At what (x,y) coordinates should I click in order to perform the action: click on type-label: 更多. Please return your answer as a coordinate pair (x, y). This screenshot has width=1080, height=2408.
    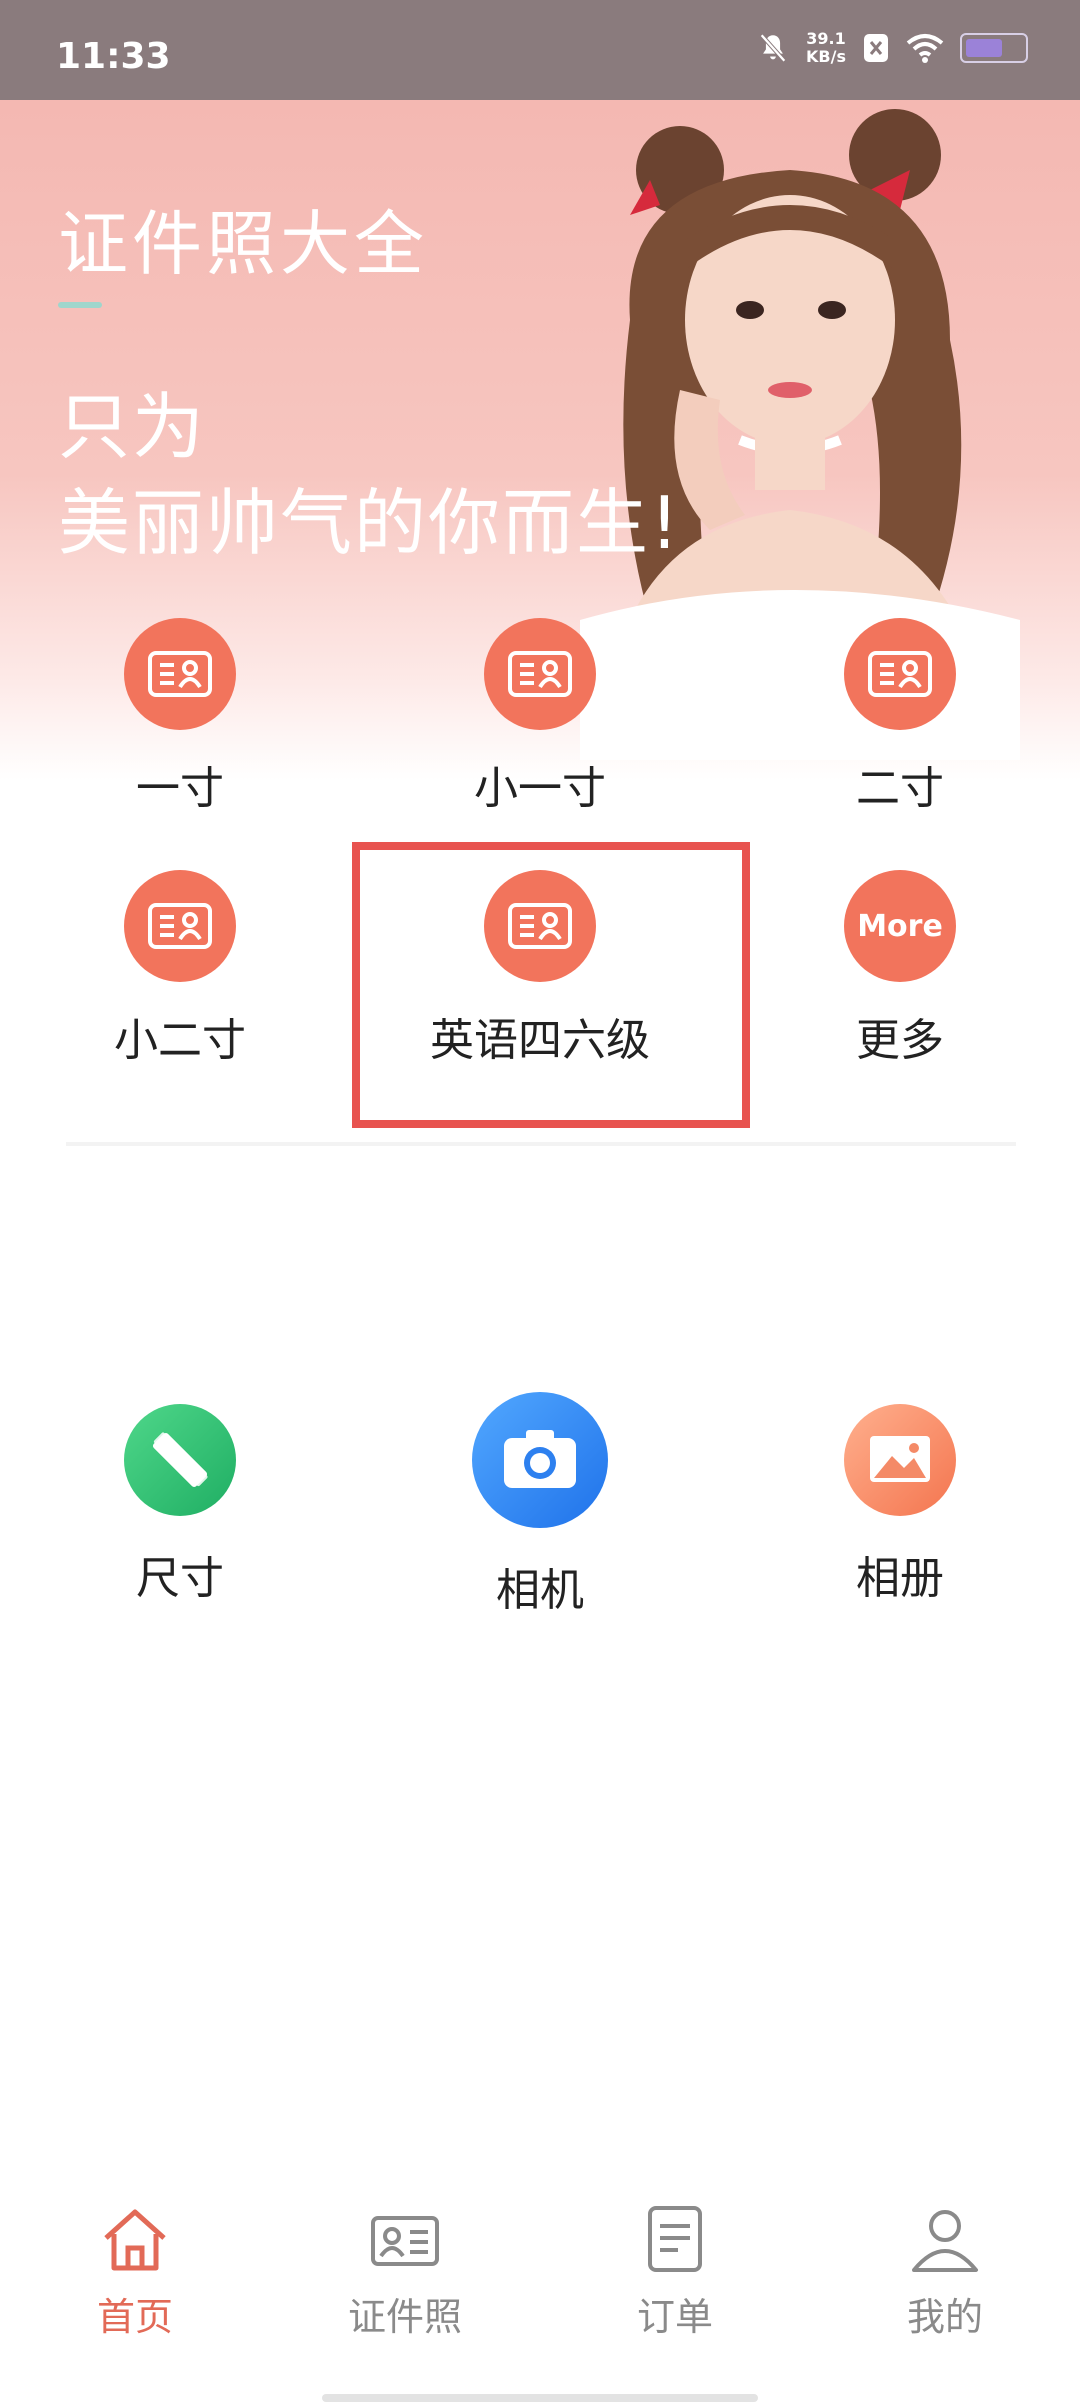
    Looking at the image, I should click on (900, 1040).